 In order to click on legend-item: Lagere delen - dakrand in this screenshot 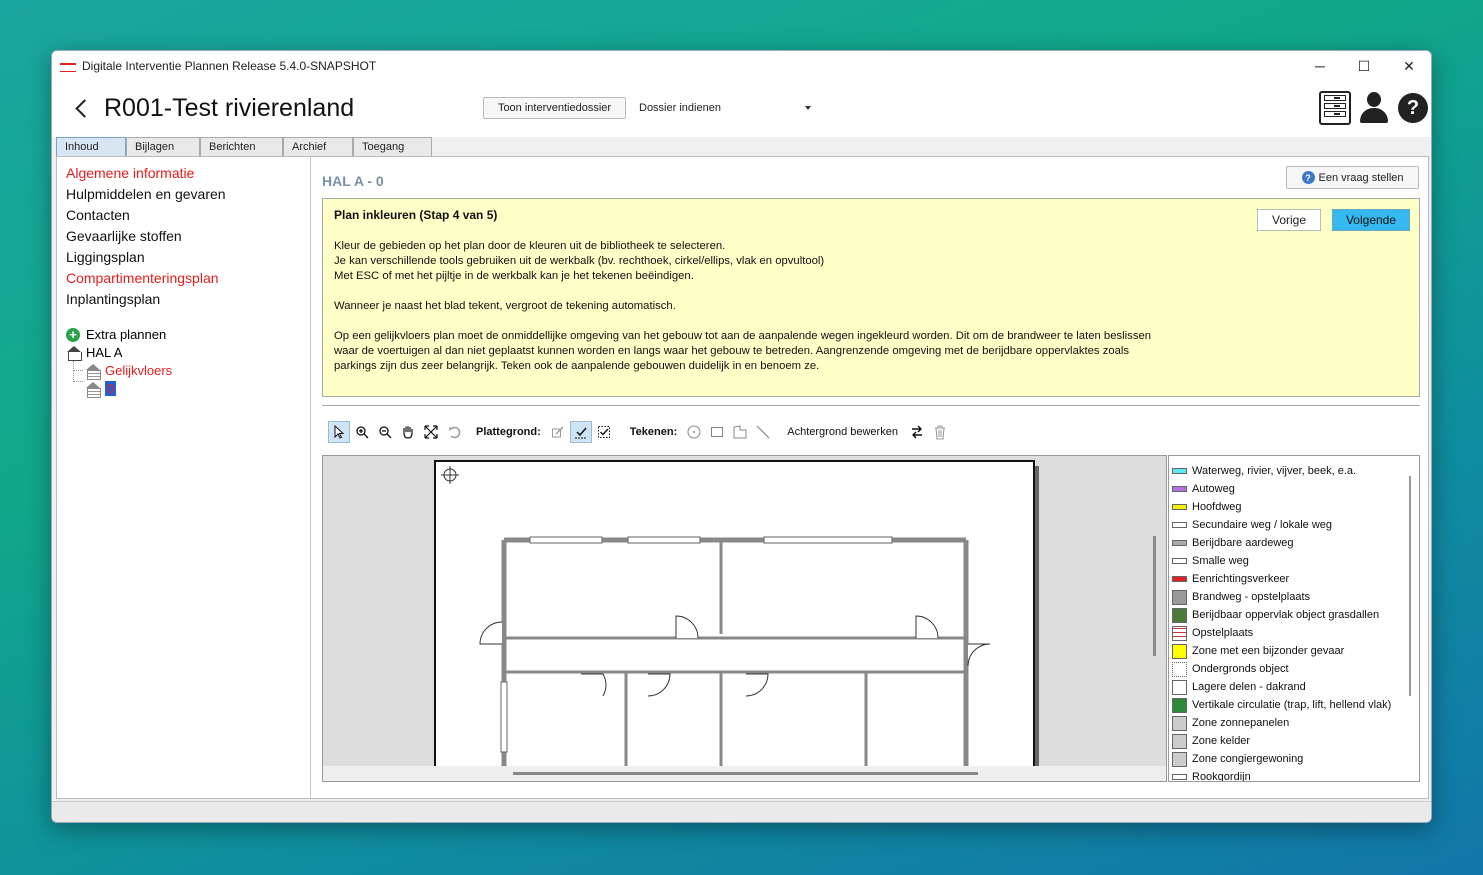, I will do `click(1239, 687)`.